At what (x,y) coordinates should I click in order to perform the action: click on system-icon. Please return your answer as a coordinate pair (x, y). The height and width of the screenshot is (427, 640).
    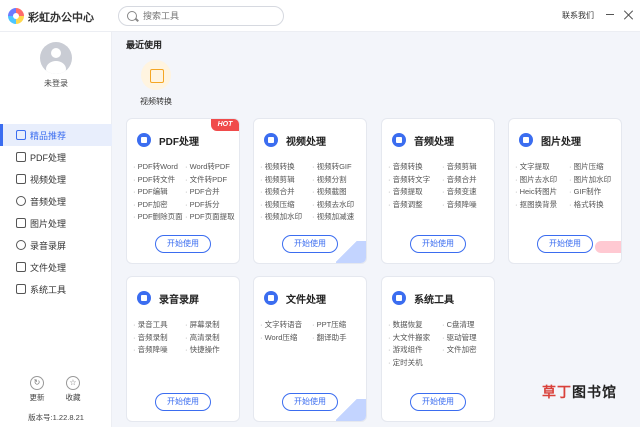
    Looking at the image, I should click on (399, 298).